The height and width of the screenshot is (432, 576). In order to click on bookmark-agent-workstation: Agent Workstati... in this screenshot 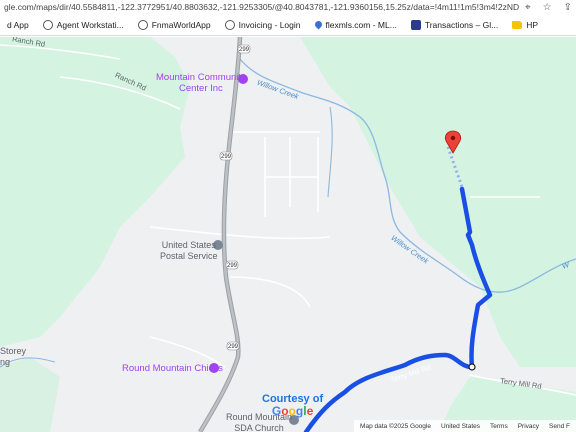, I will do `click(83, 25)`.